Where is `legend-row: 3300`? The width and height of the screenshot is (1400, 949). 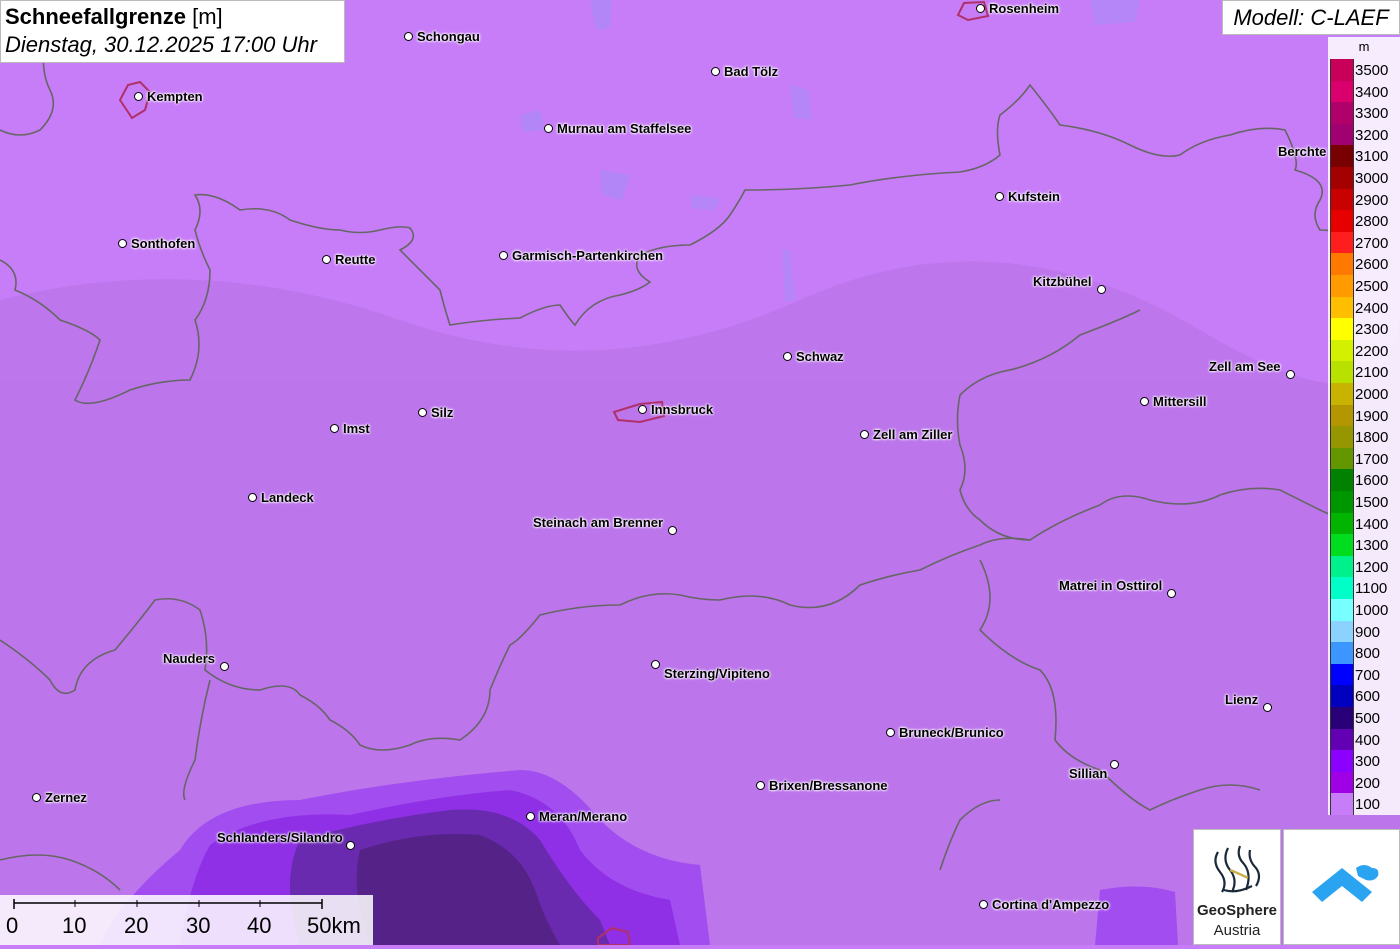 legend-row: 3300 is located at coordinates (1364, 113).